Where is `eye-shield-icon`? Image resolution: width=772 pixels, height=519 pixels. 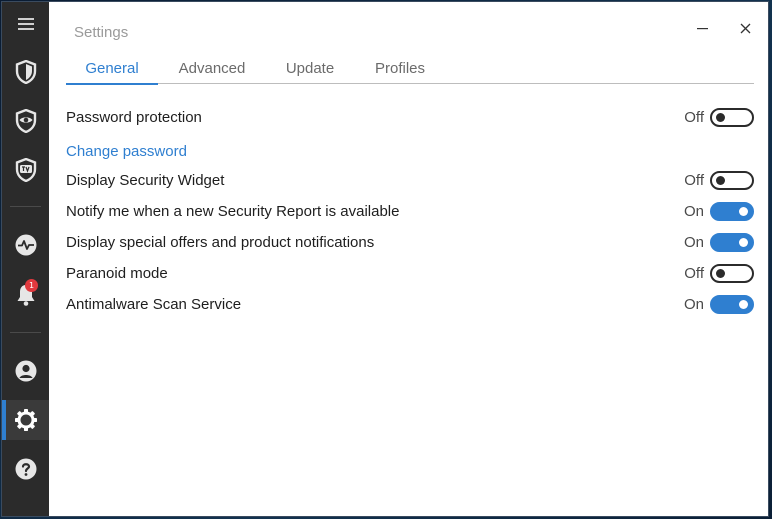 eye-shield-icon is located at coordinates (26, 121).